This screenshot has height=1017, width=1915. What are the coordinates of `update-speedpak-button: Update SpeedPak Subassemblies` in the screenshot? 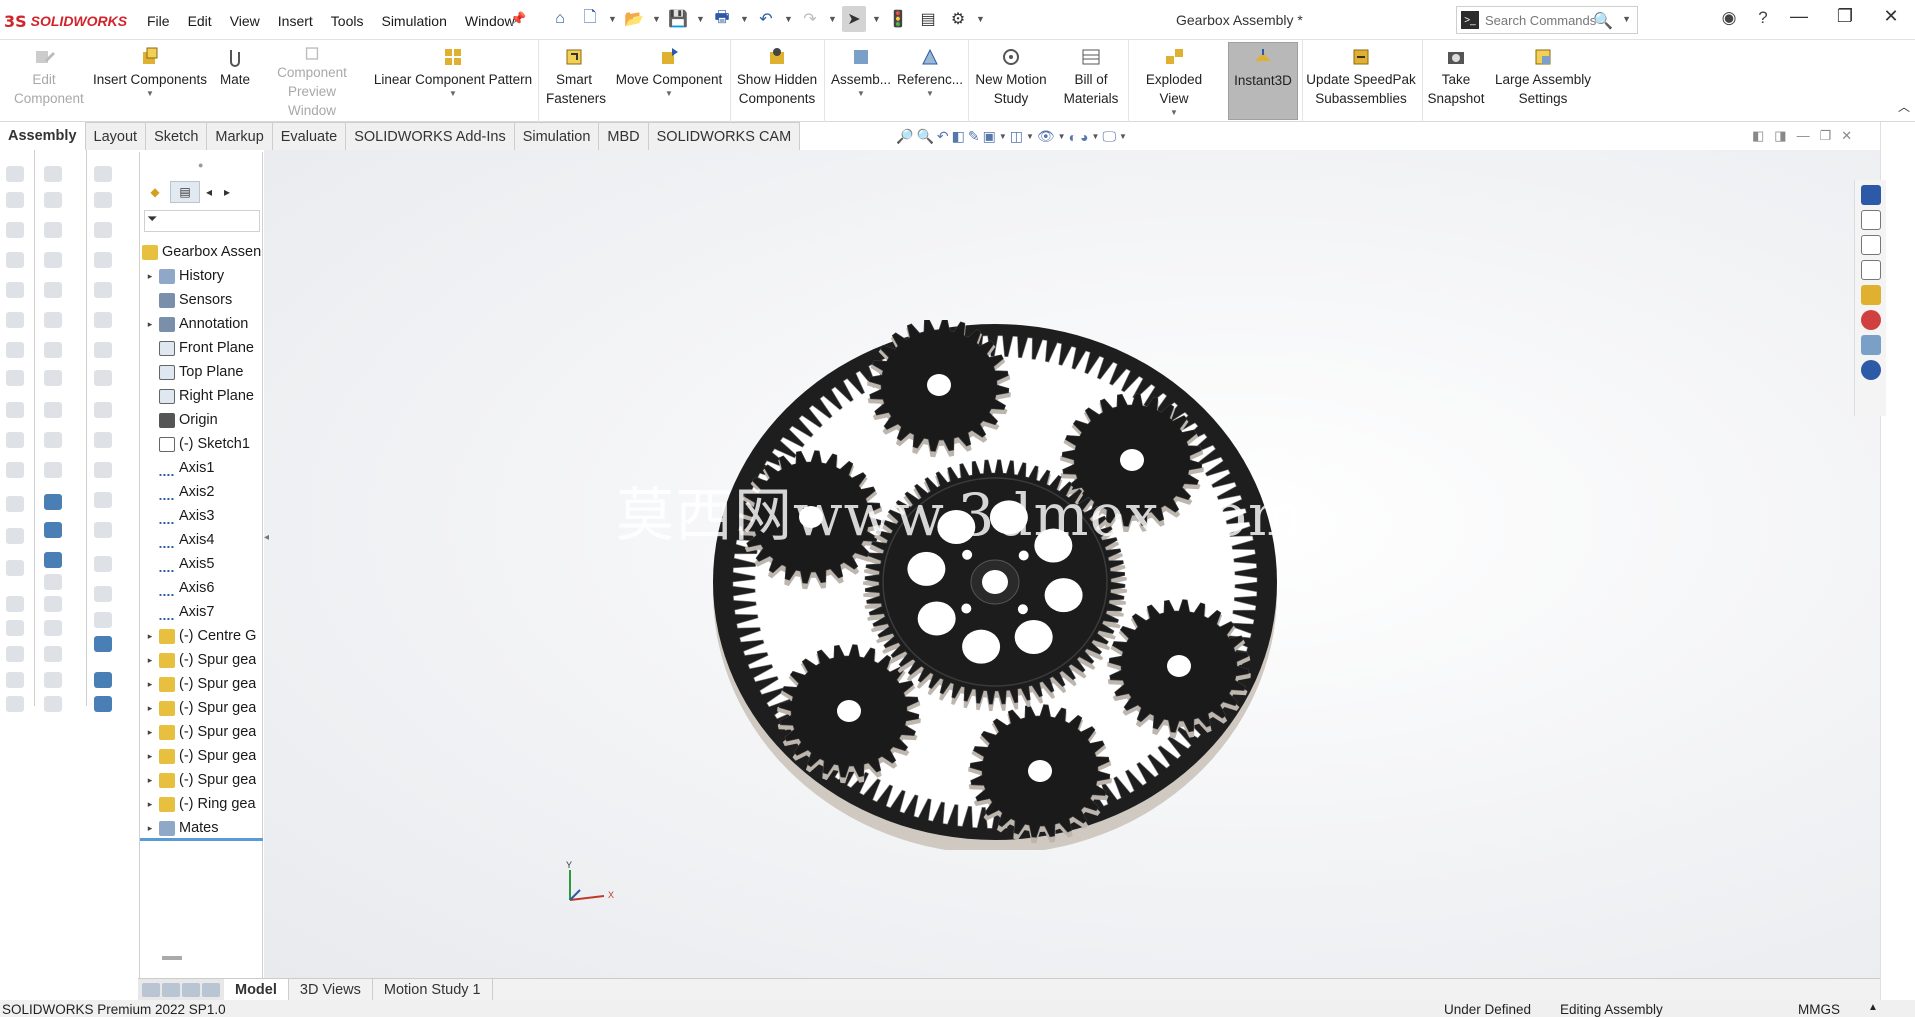 It's located at (1361, 81).